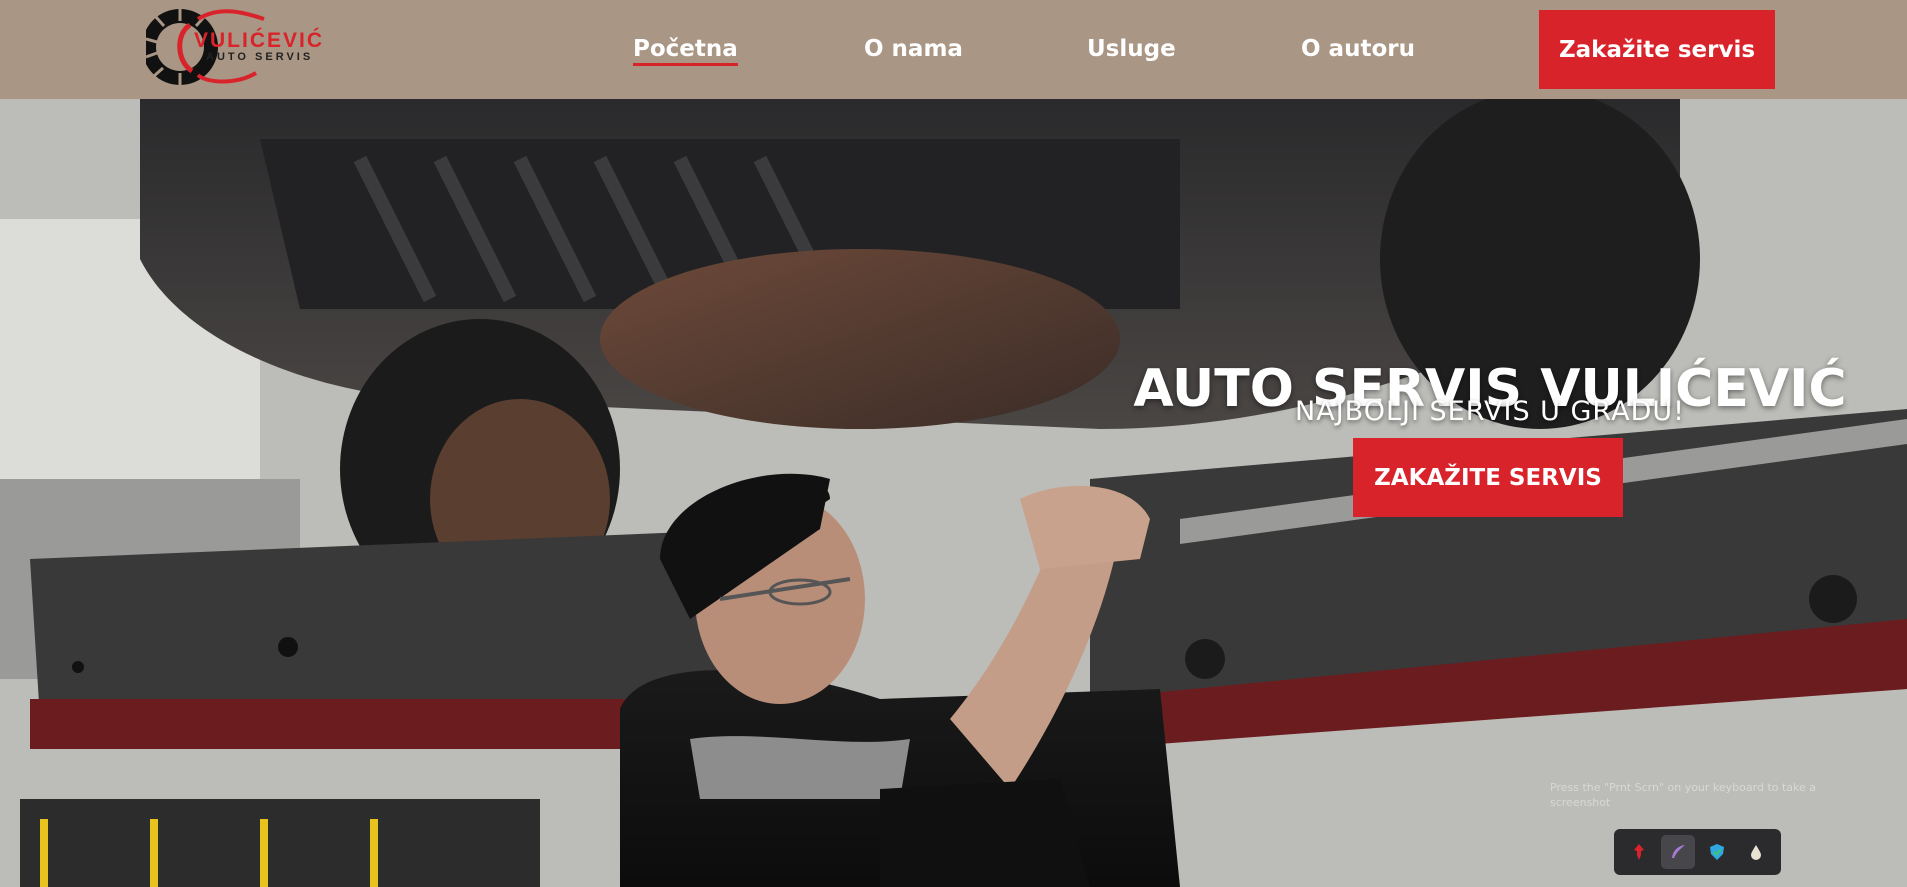  I want to click on shield-check-icon, so click(1716, 852).